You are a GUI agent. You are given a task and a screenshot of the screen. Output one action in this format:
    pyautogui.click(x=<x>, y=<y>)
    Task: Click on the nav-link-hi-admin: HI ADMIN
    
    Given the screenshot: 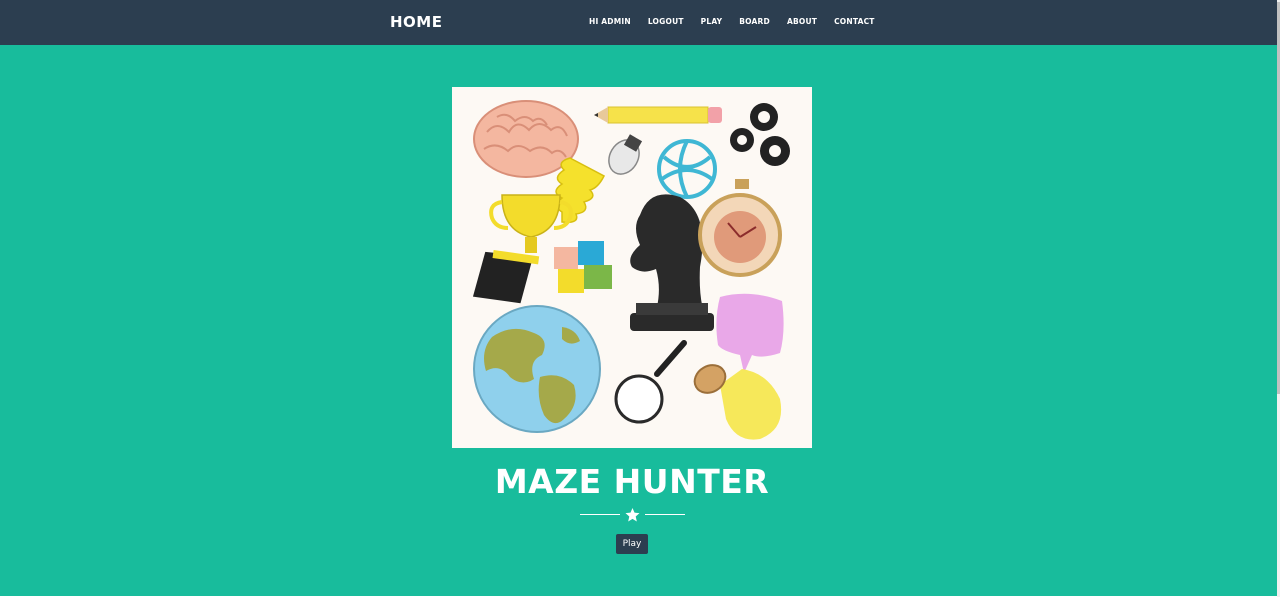 What is the action you would take?
    pyautogui.click(x=610, y=21)
    